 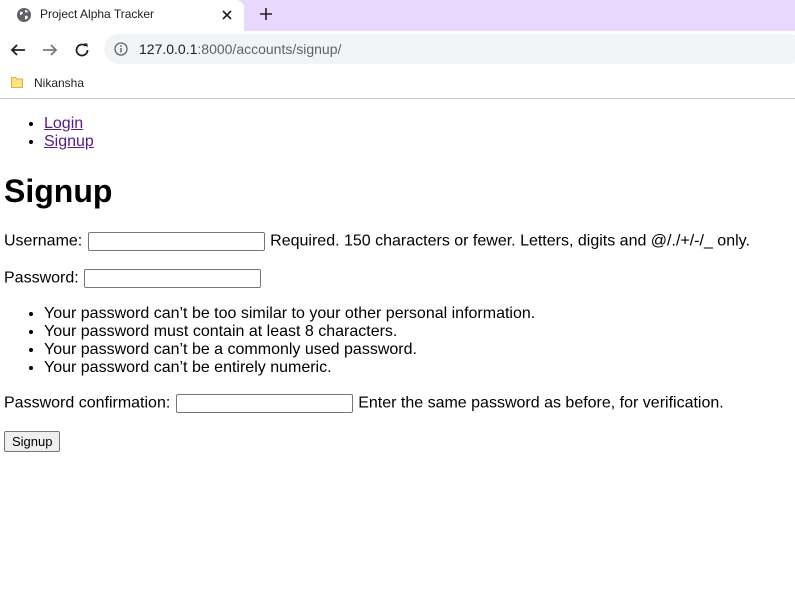 I want to click on browser-toolbar: 127.0.0.1:8000/accounts/signup/, so click(x=397, y=49).